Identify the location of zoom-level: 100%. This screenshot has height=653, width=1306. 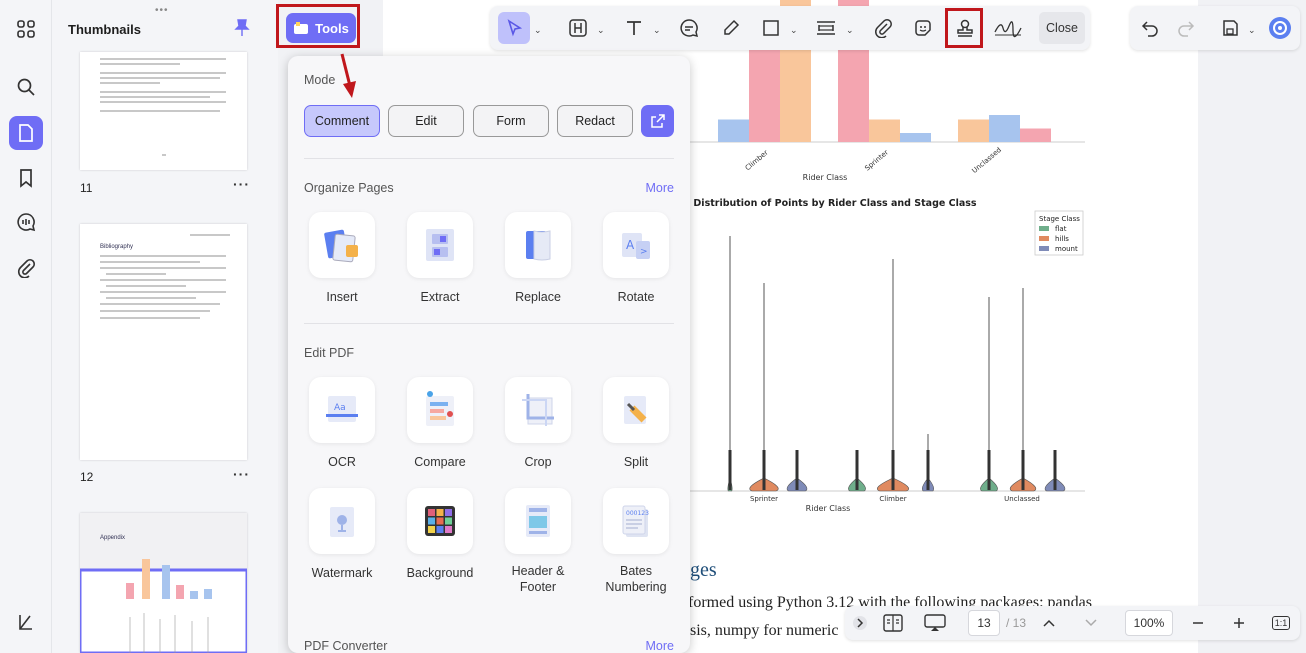
(1149, 623).